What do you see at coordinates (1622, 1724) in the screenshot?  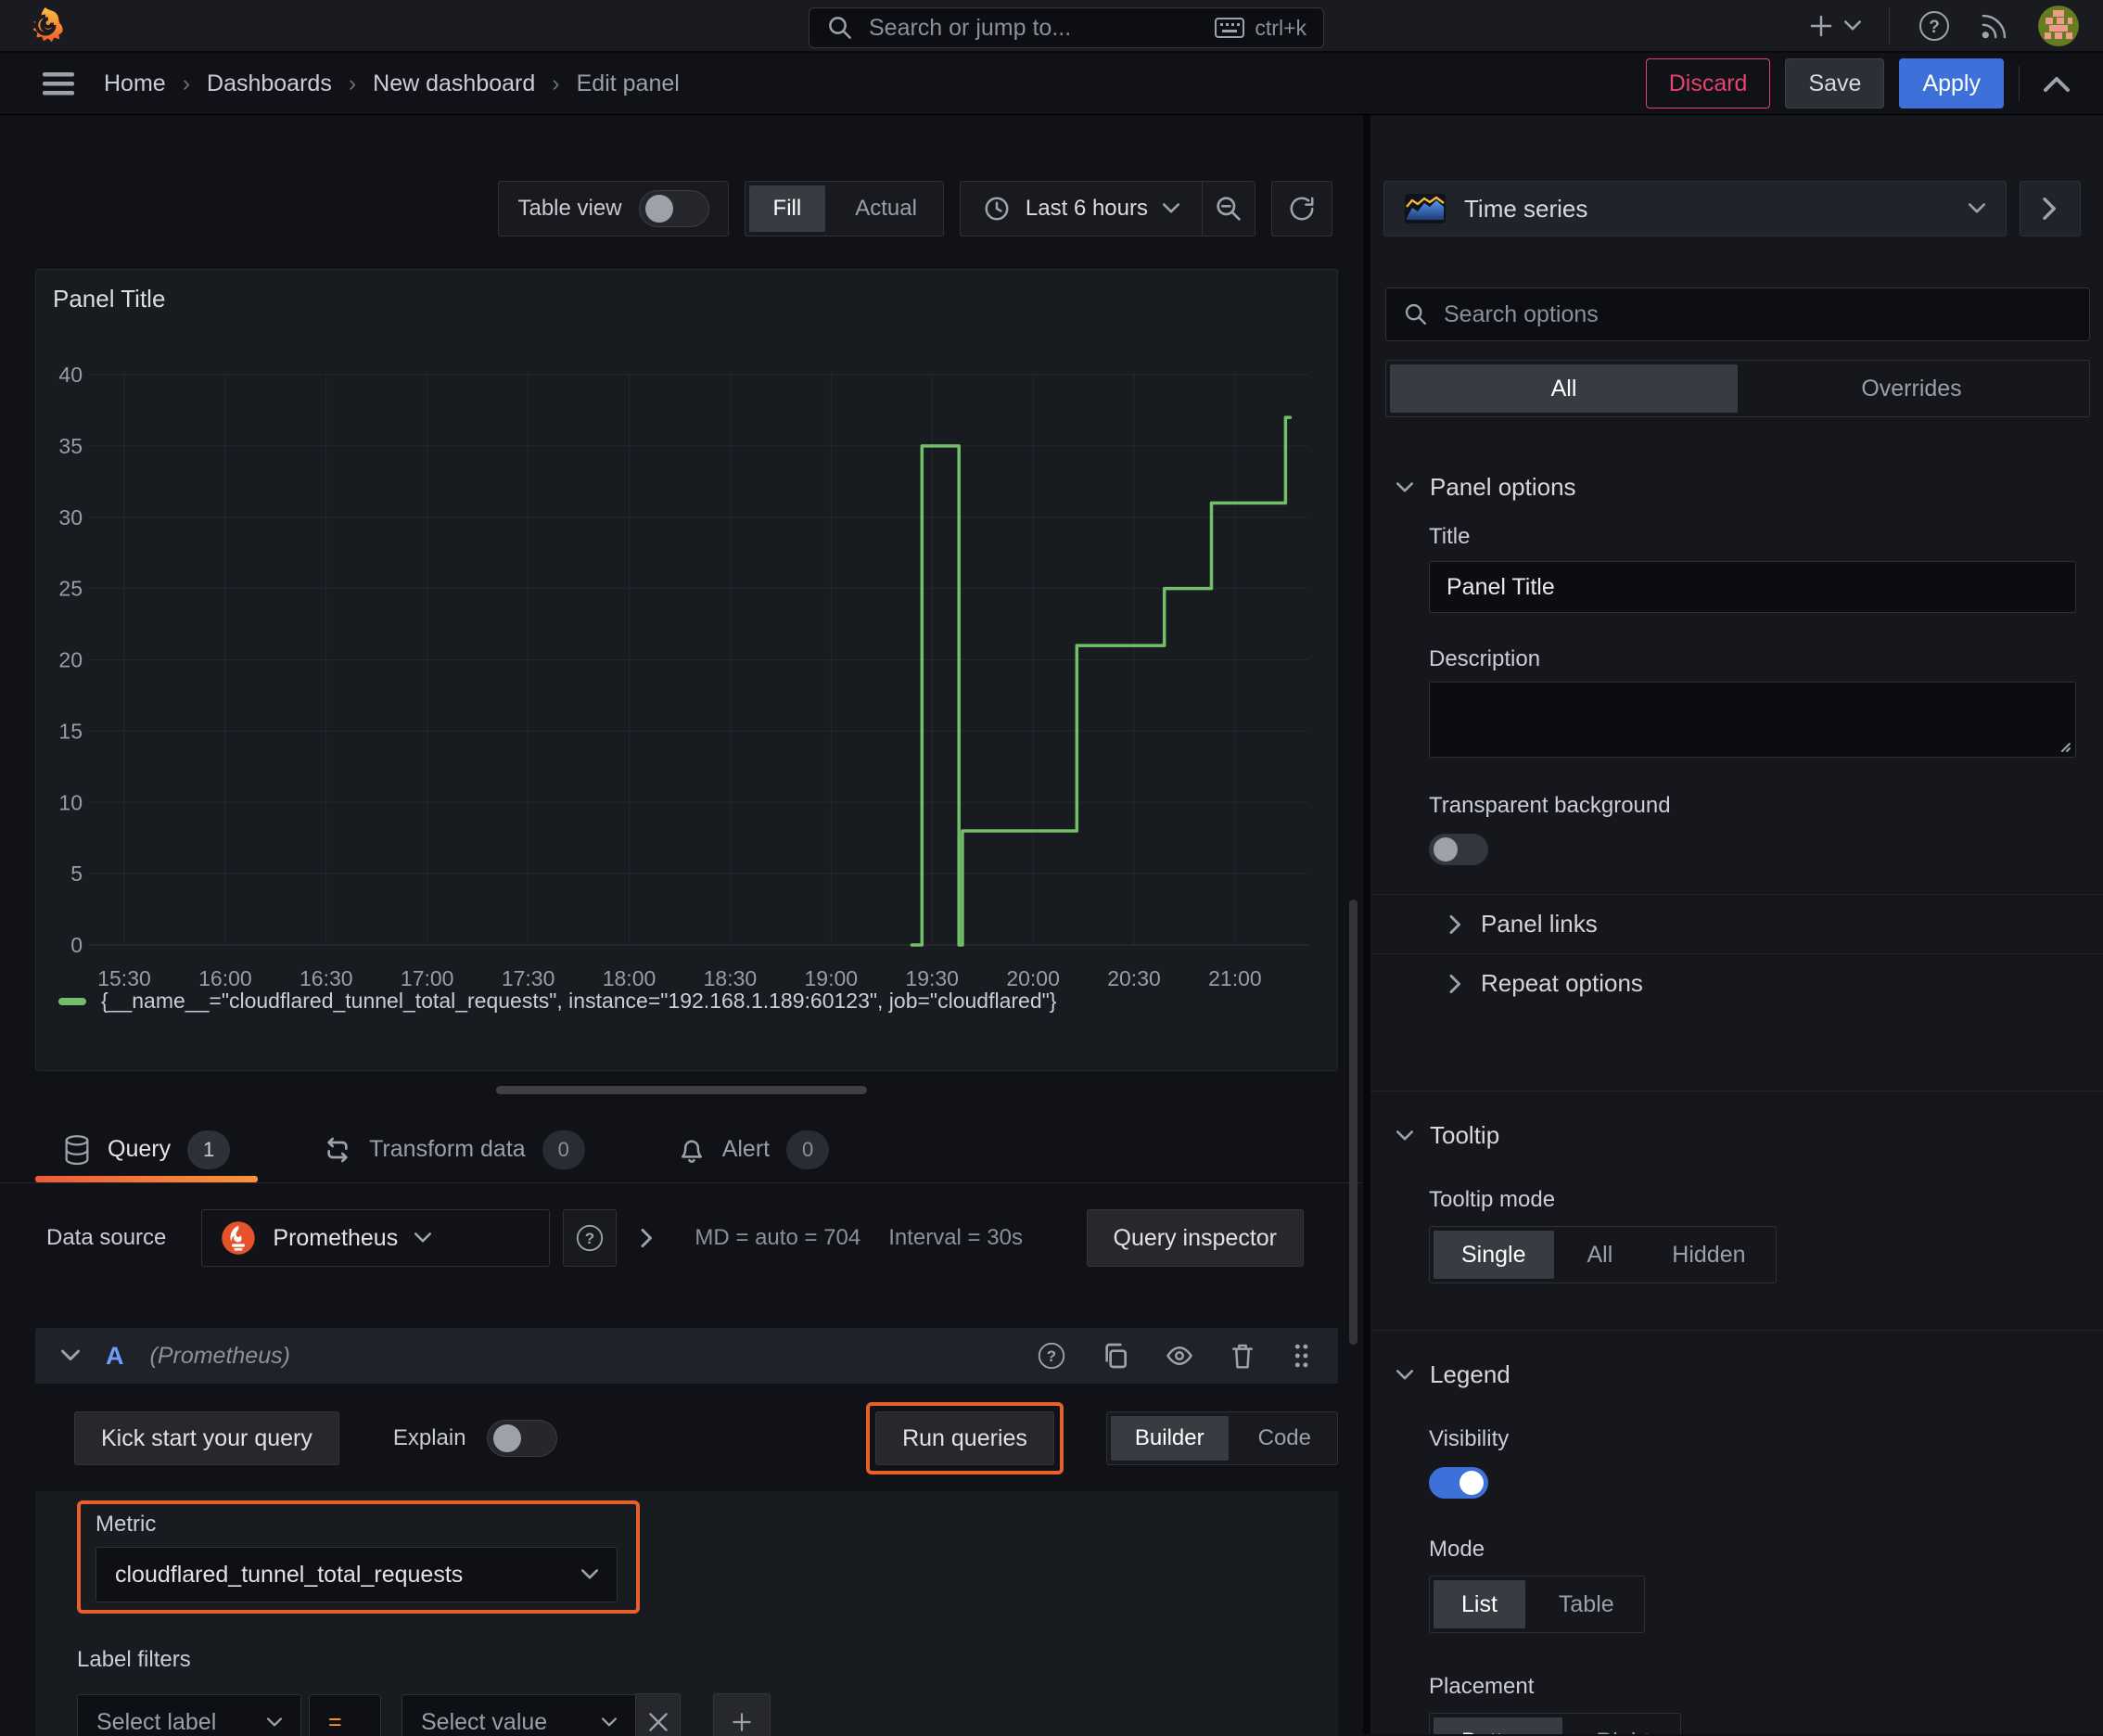 I see `placement-right-option: Right` at bounding box center [1622, 1724].